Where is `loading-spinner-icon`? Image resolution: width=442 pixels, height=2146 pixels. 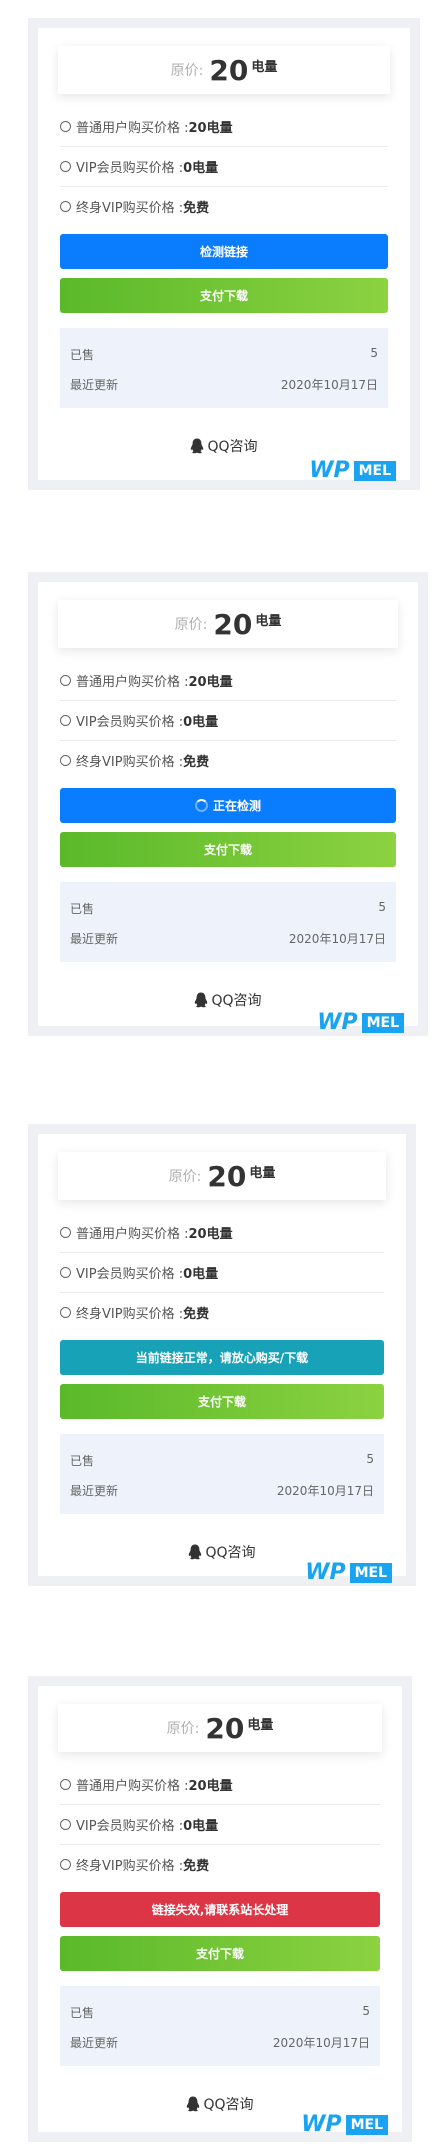 loading-spinner-icon is located at coordinates (201, 805).